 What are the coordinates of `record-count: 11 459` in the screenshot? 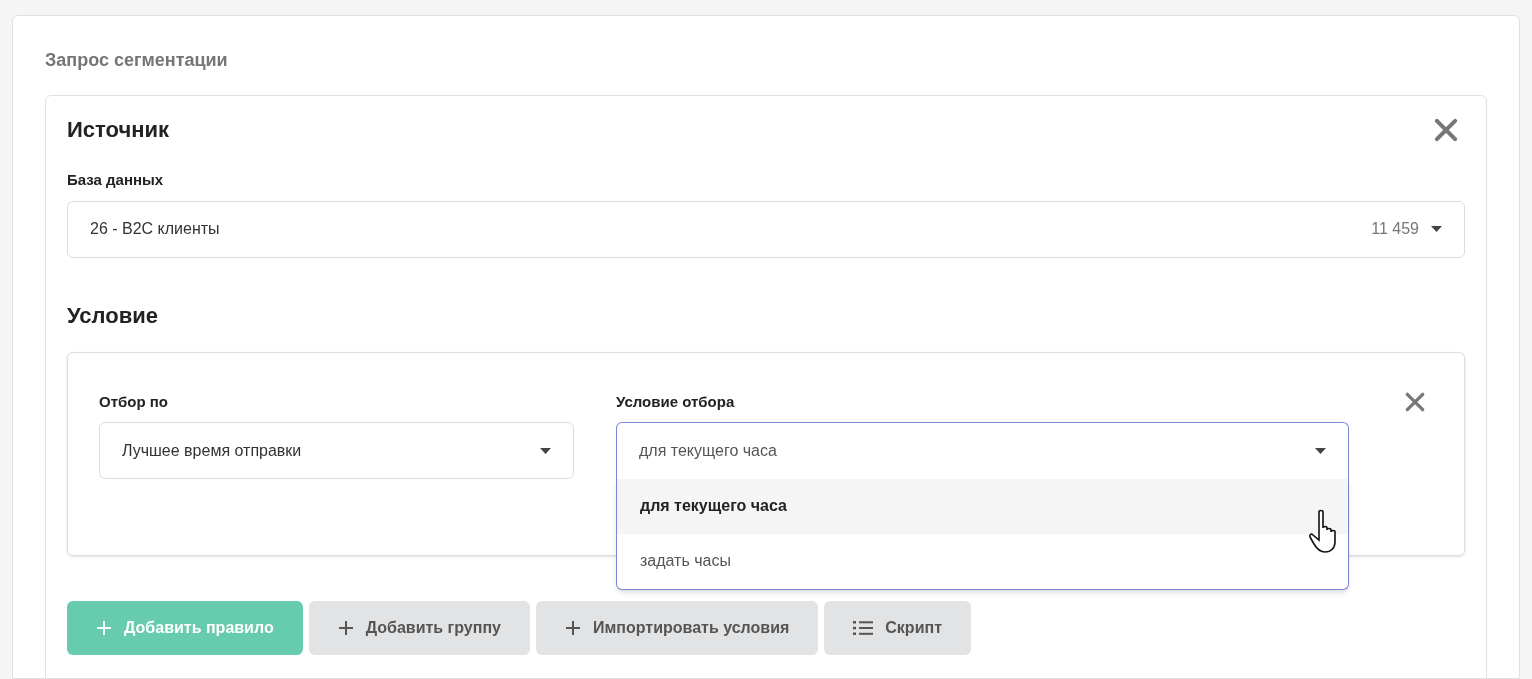 It's located at (1395, 229).